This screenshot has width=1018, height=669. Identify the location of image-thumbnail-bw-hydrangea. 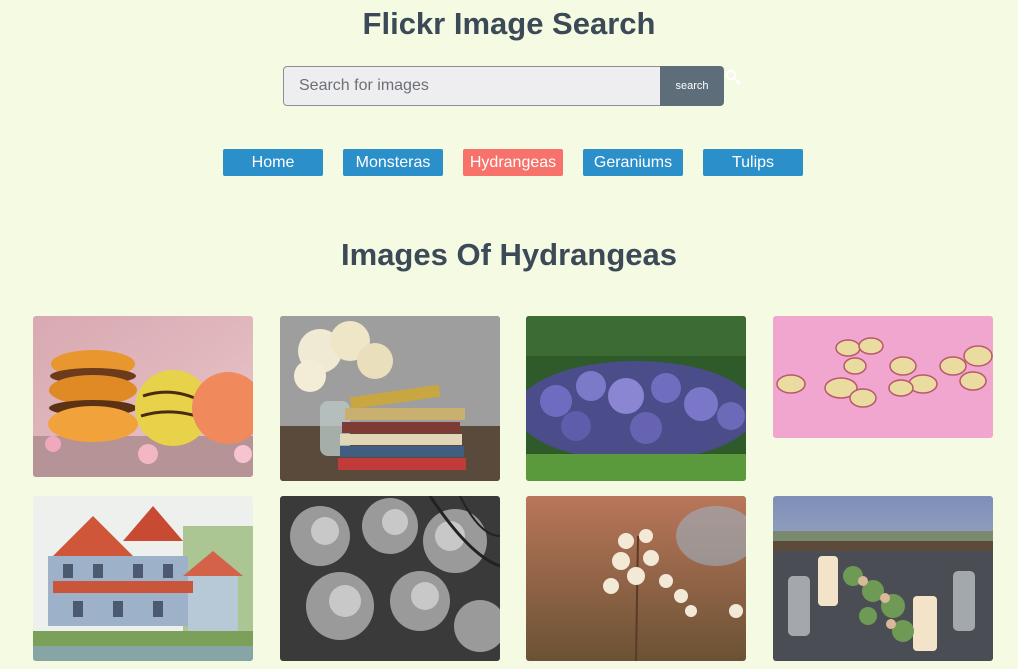
(390, 578).